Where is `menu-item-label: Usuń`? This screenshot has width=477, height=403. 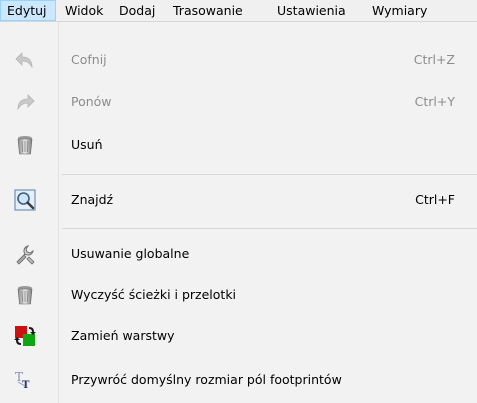
menu-item-label: Usuń is located at coordinates (87, 144).